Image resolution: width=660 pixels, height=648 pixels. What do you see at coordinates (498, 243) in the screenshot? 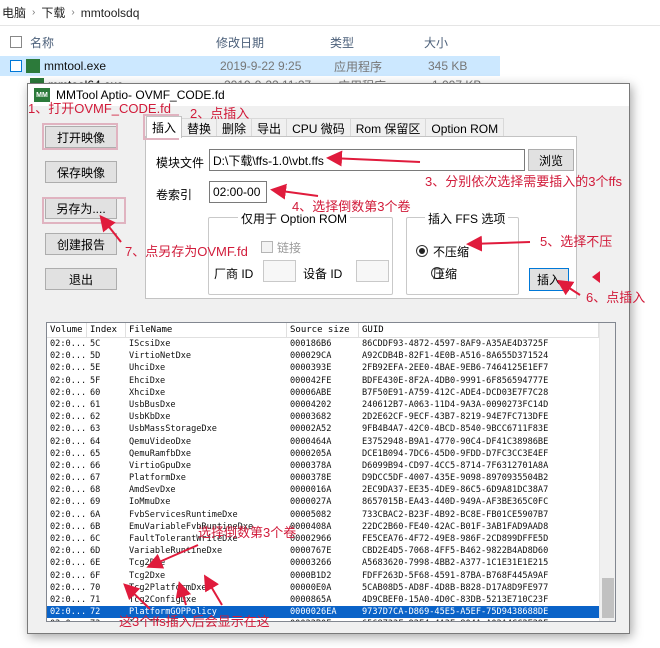
I see `arrow-uncompressed` at bounding box center [498, 243].